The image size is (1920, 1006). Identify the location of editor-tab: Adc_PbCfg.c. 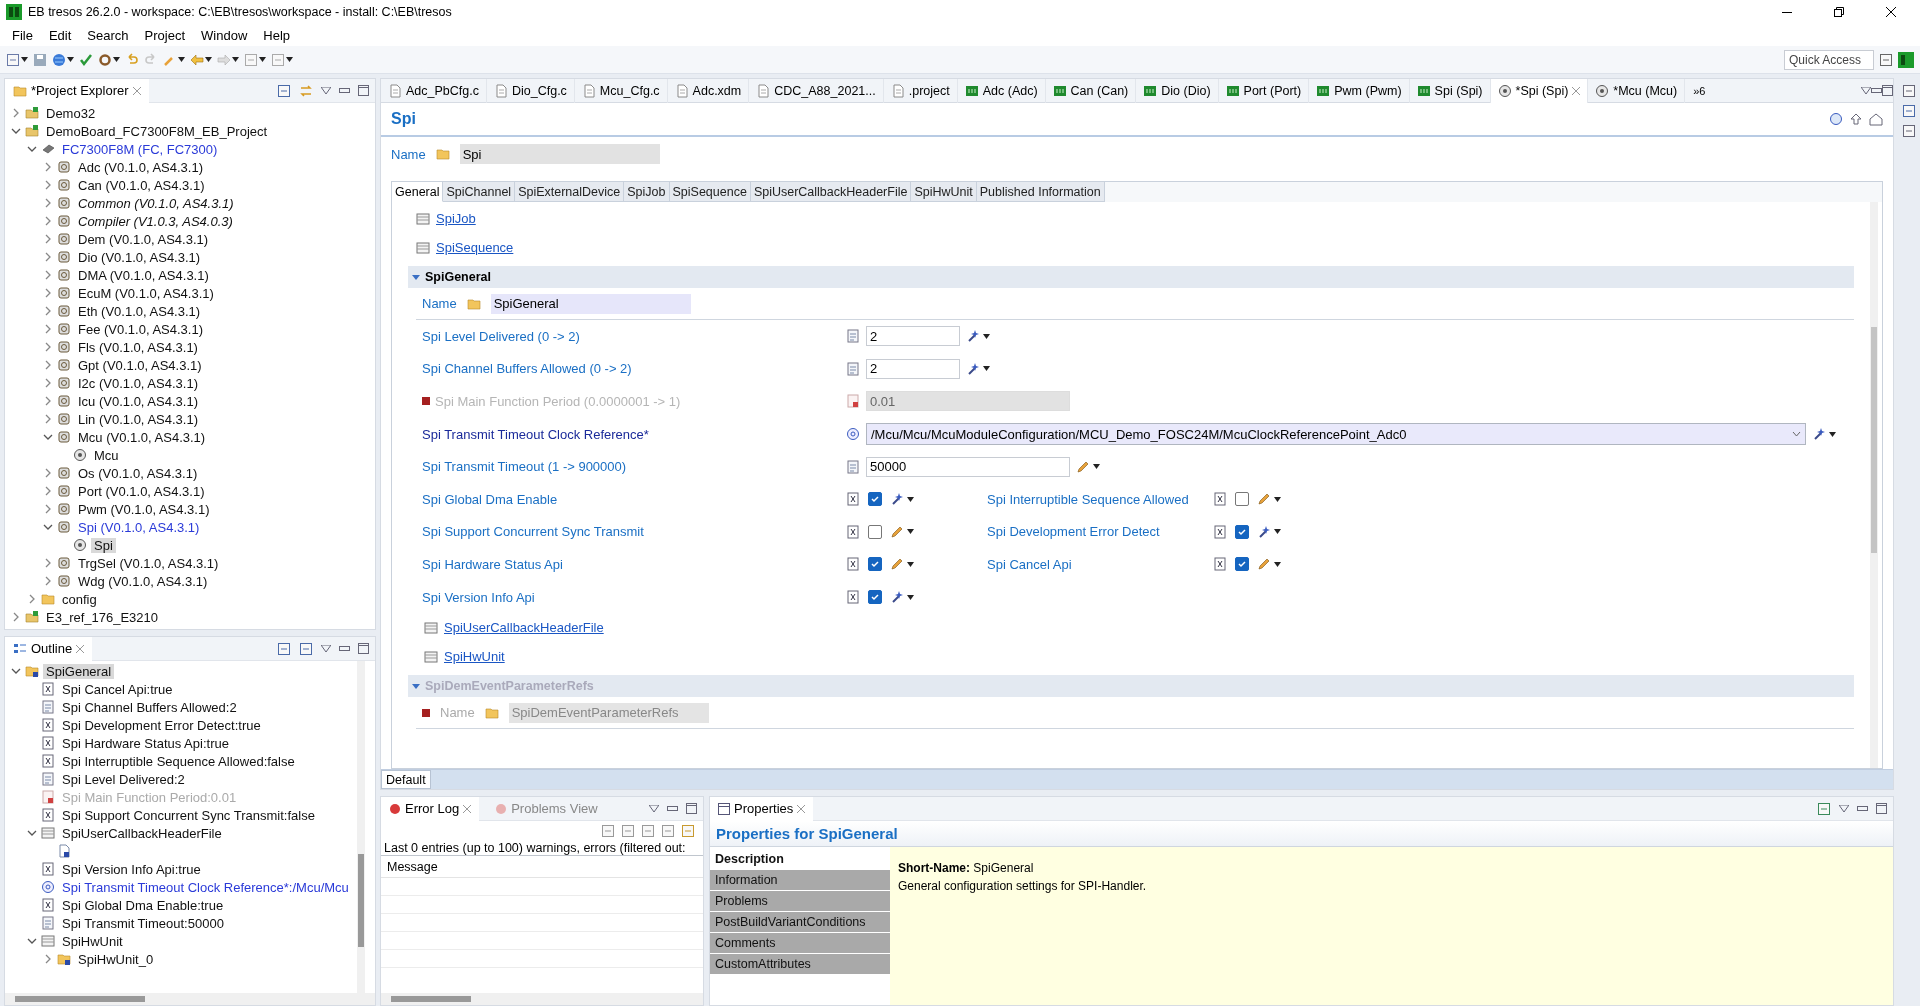
(434, 90).